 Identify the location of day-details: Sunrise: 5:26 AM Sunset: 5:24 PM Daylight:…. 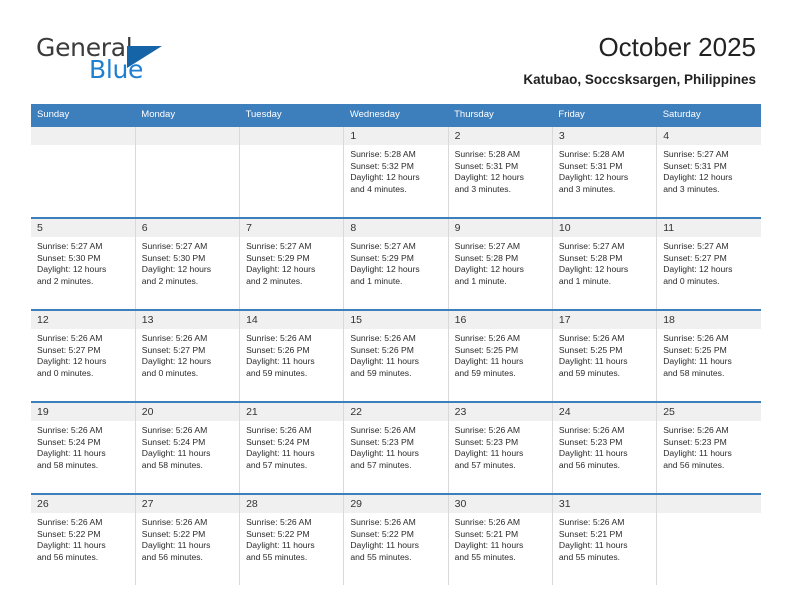
(291, 446).